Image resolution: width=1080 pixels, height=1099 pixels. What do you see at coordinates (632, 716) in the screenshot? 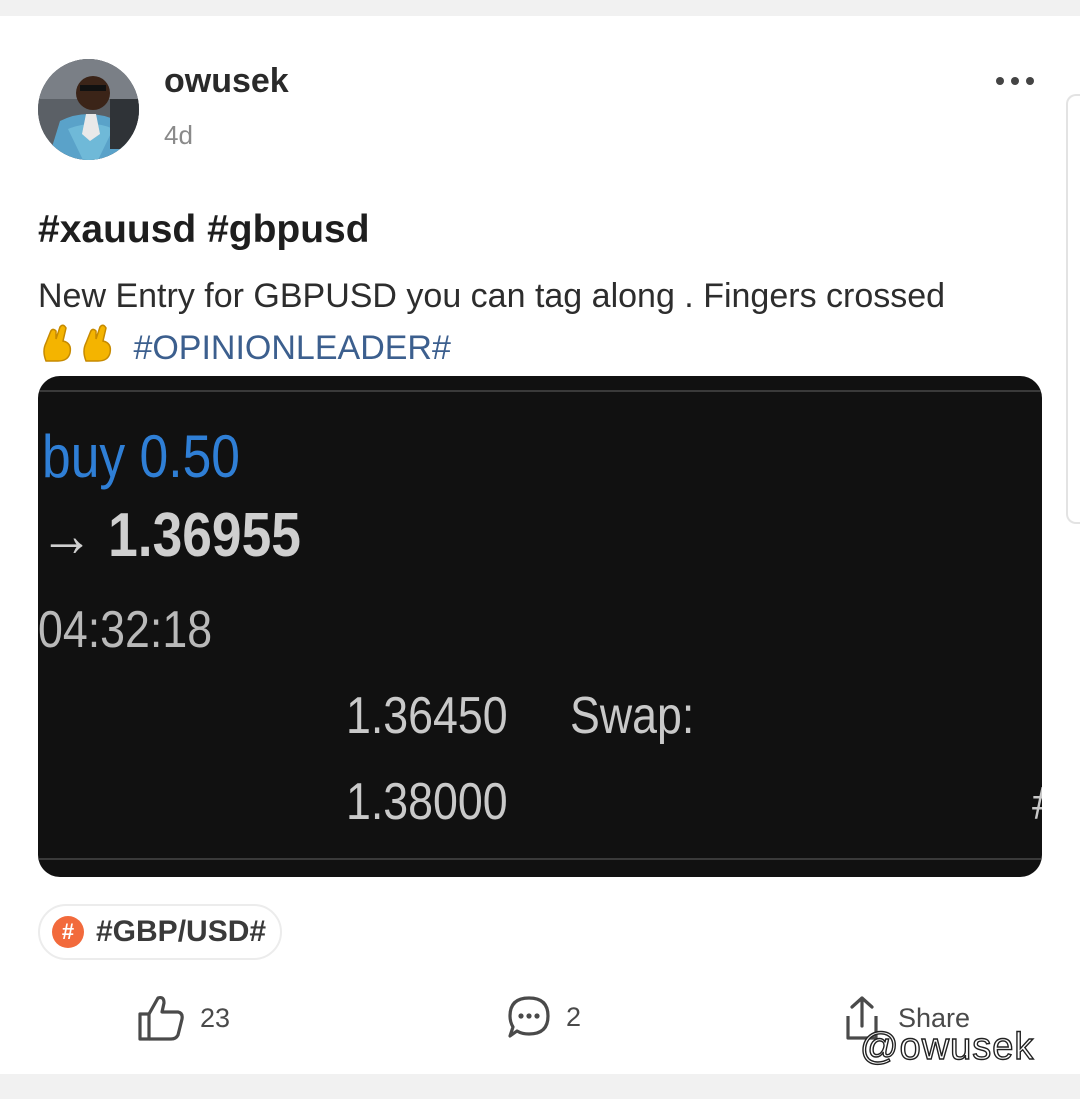
I see `swap-label: Swap:` at bounding box center [632, 716].